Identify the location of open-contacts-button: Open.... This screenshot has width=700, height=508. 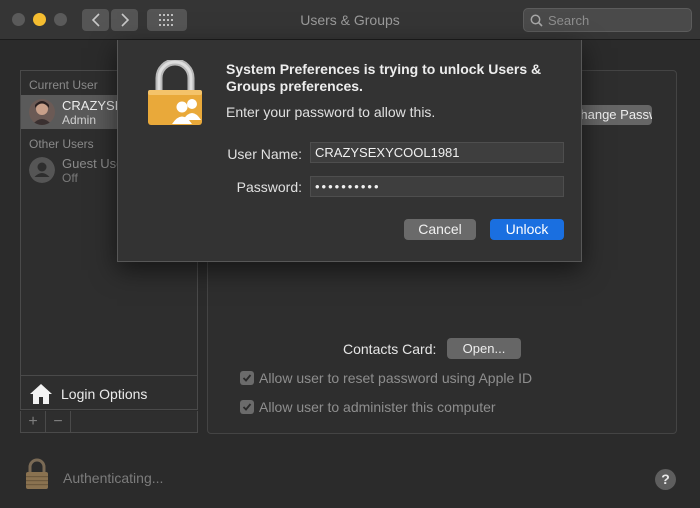
(484, 348).